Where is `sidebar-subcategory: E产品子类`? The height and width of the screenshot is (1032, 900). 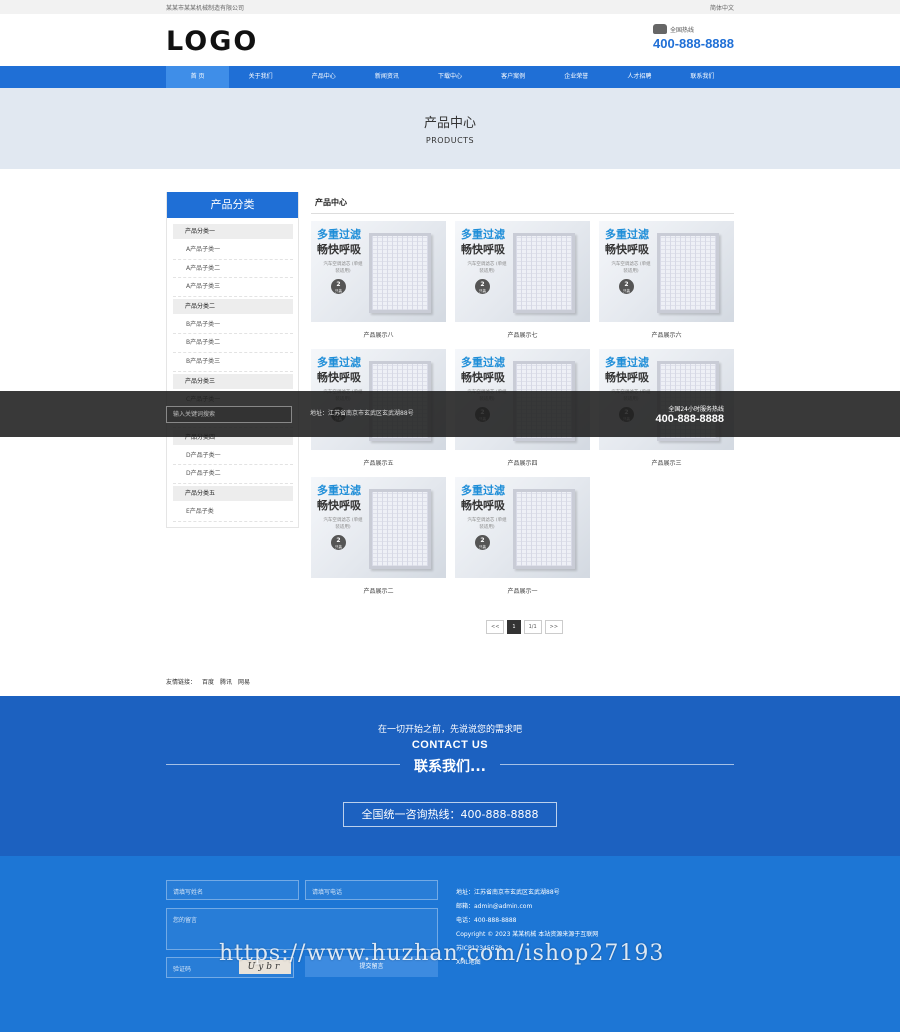
sidebar-subcategory: E产品子类 is located at coordinates (233, 512).